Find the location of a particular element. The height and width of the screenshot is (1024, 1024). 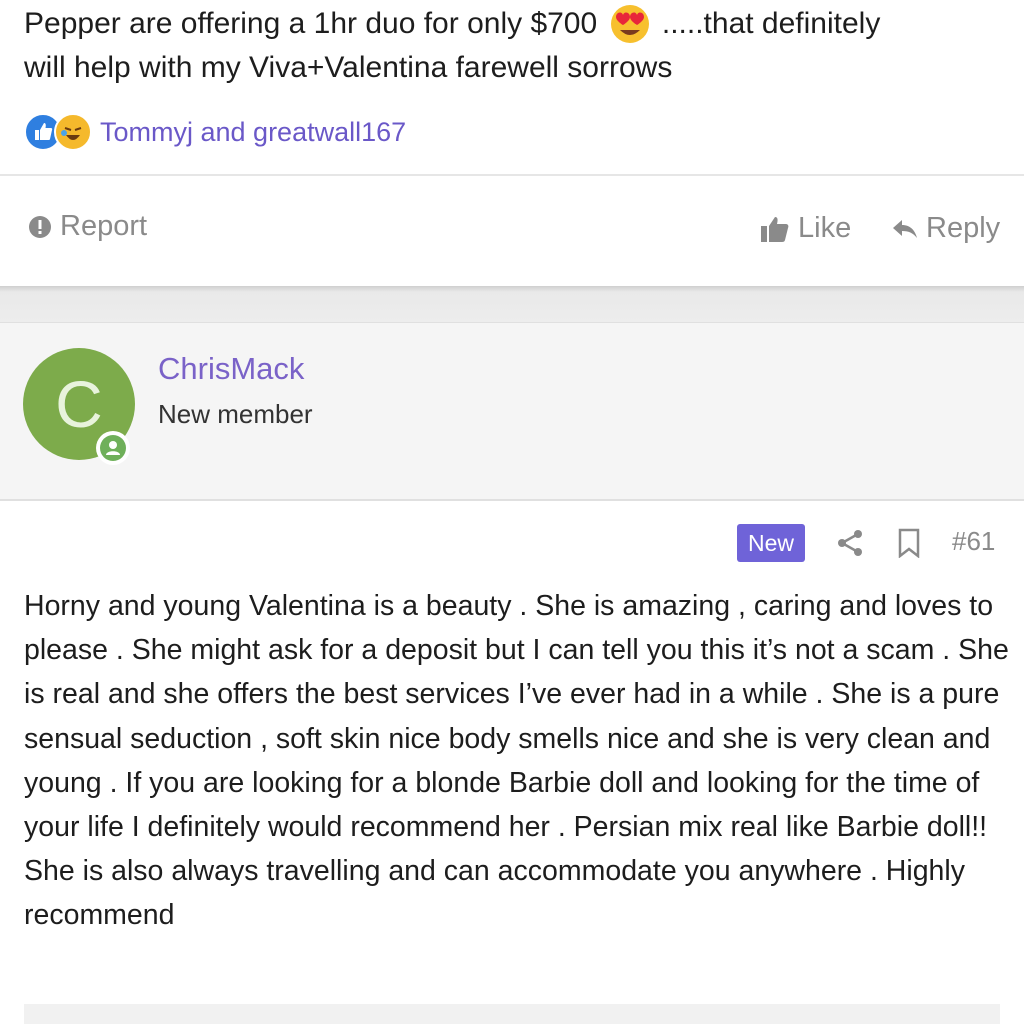

like-label: Like is located at coordinates (825, 228).